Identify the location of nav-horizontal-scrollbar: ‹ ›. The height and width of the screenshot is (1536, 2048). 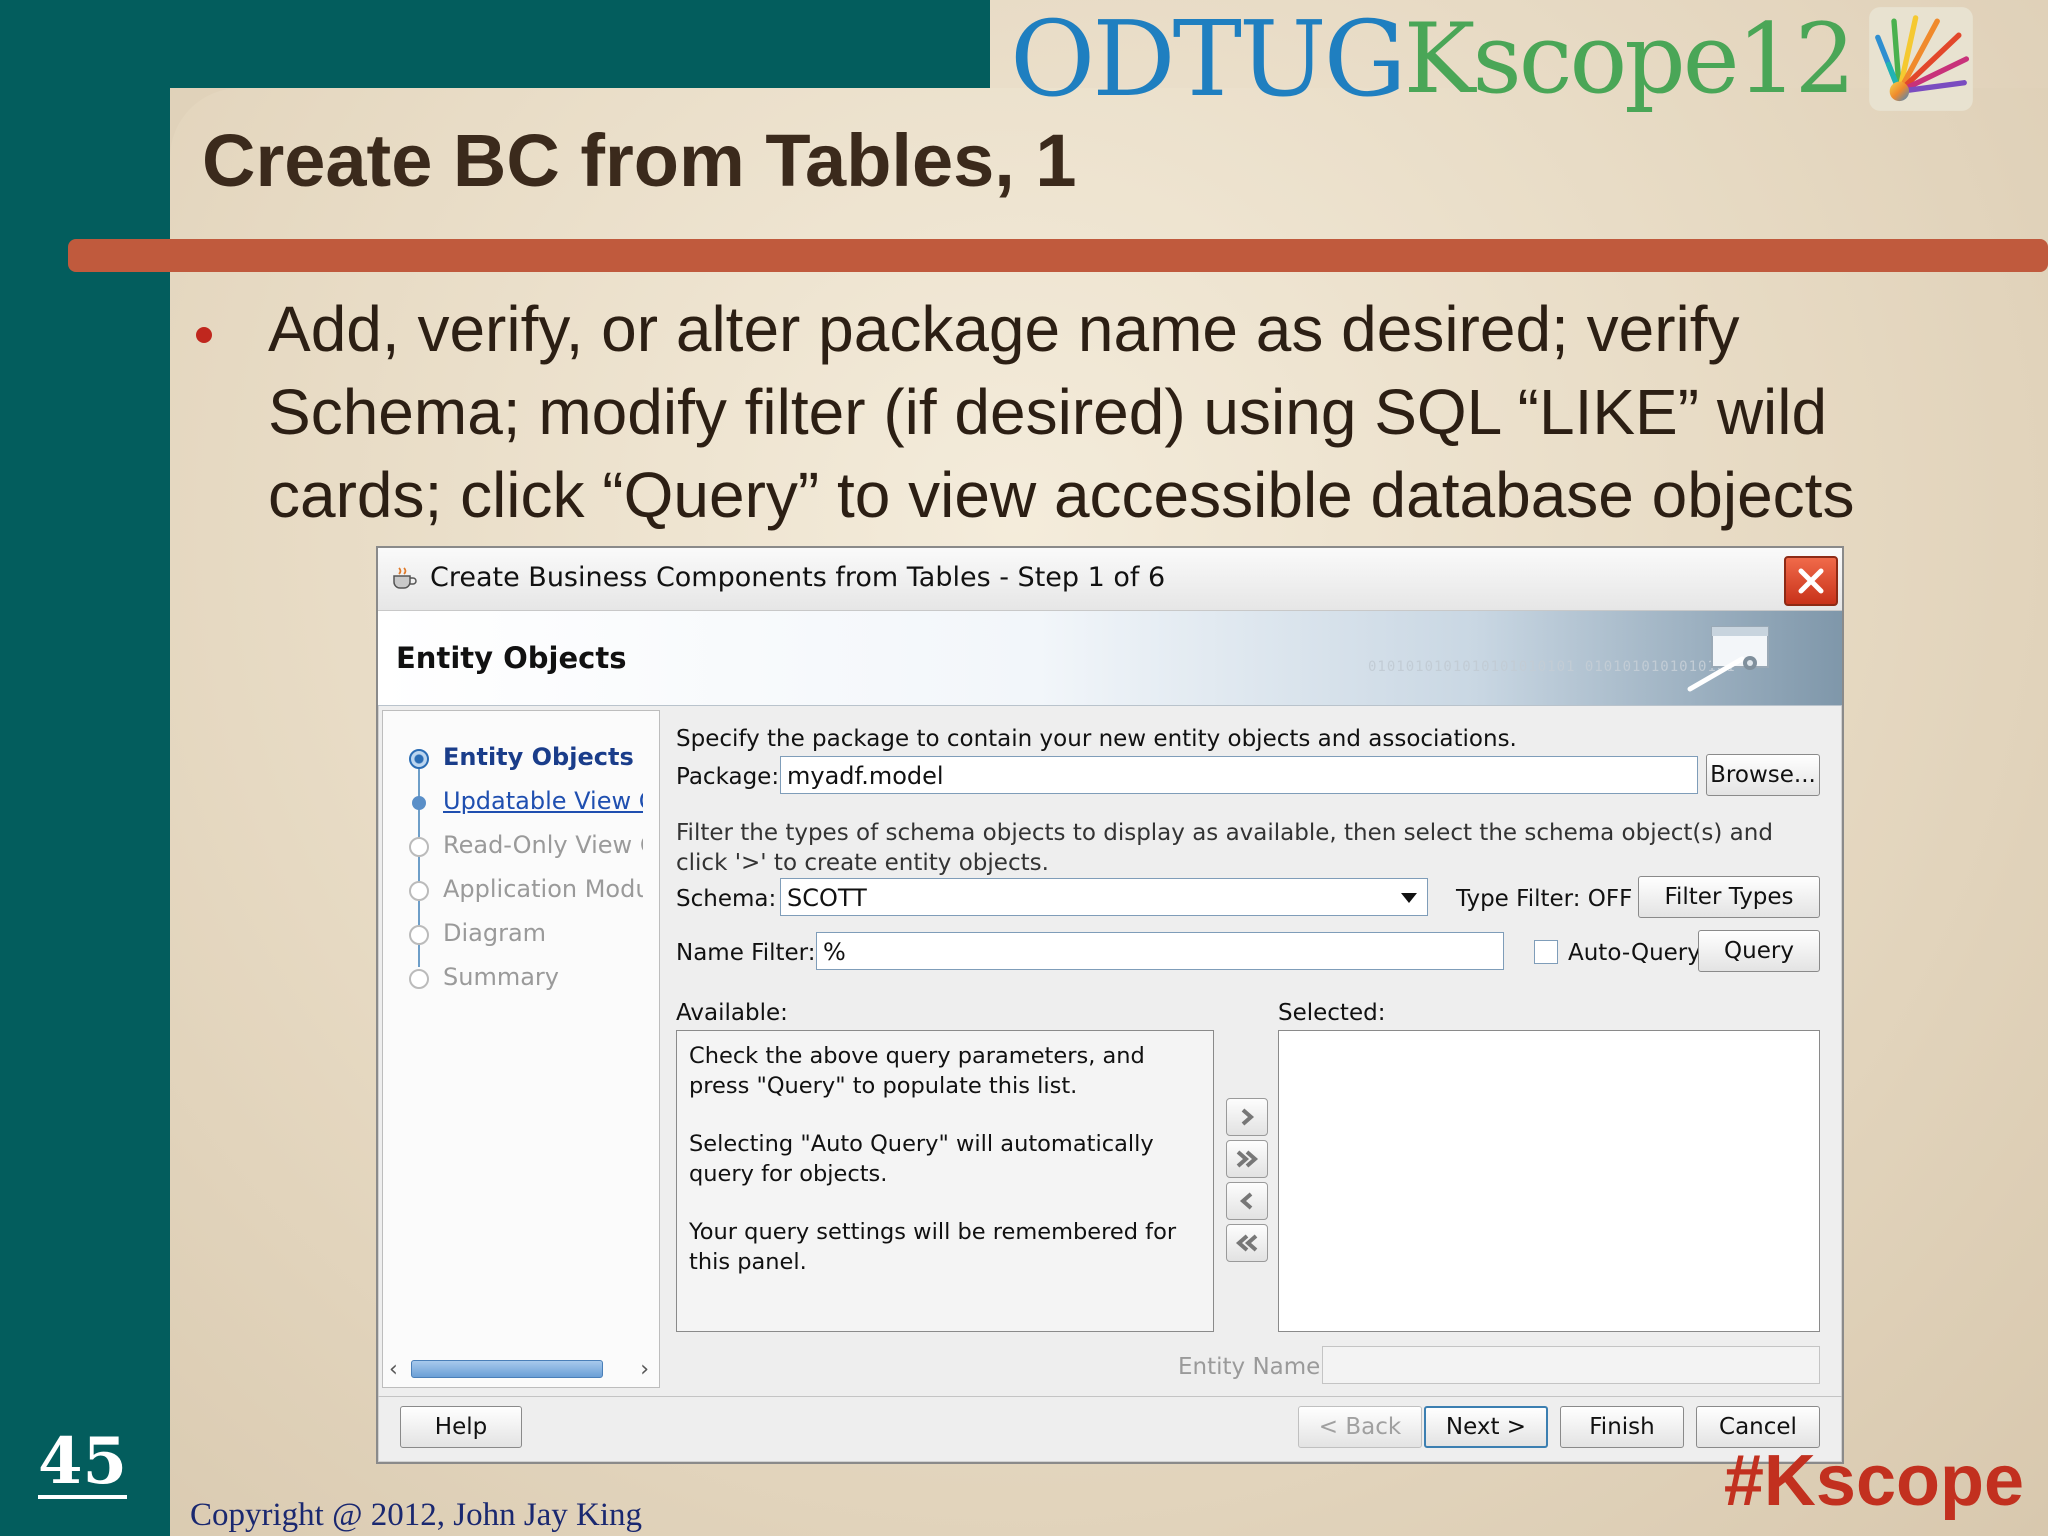
(519, 1369).